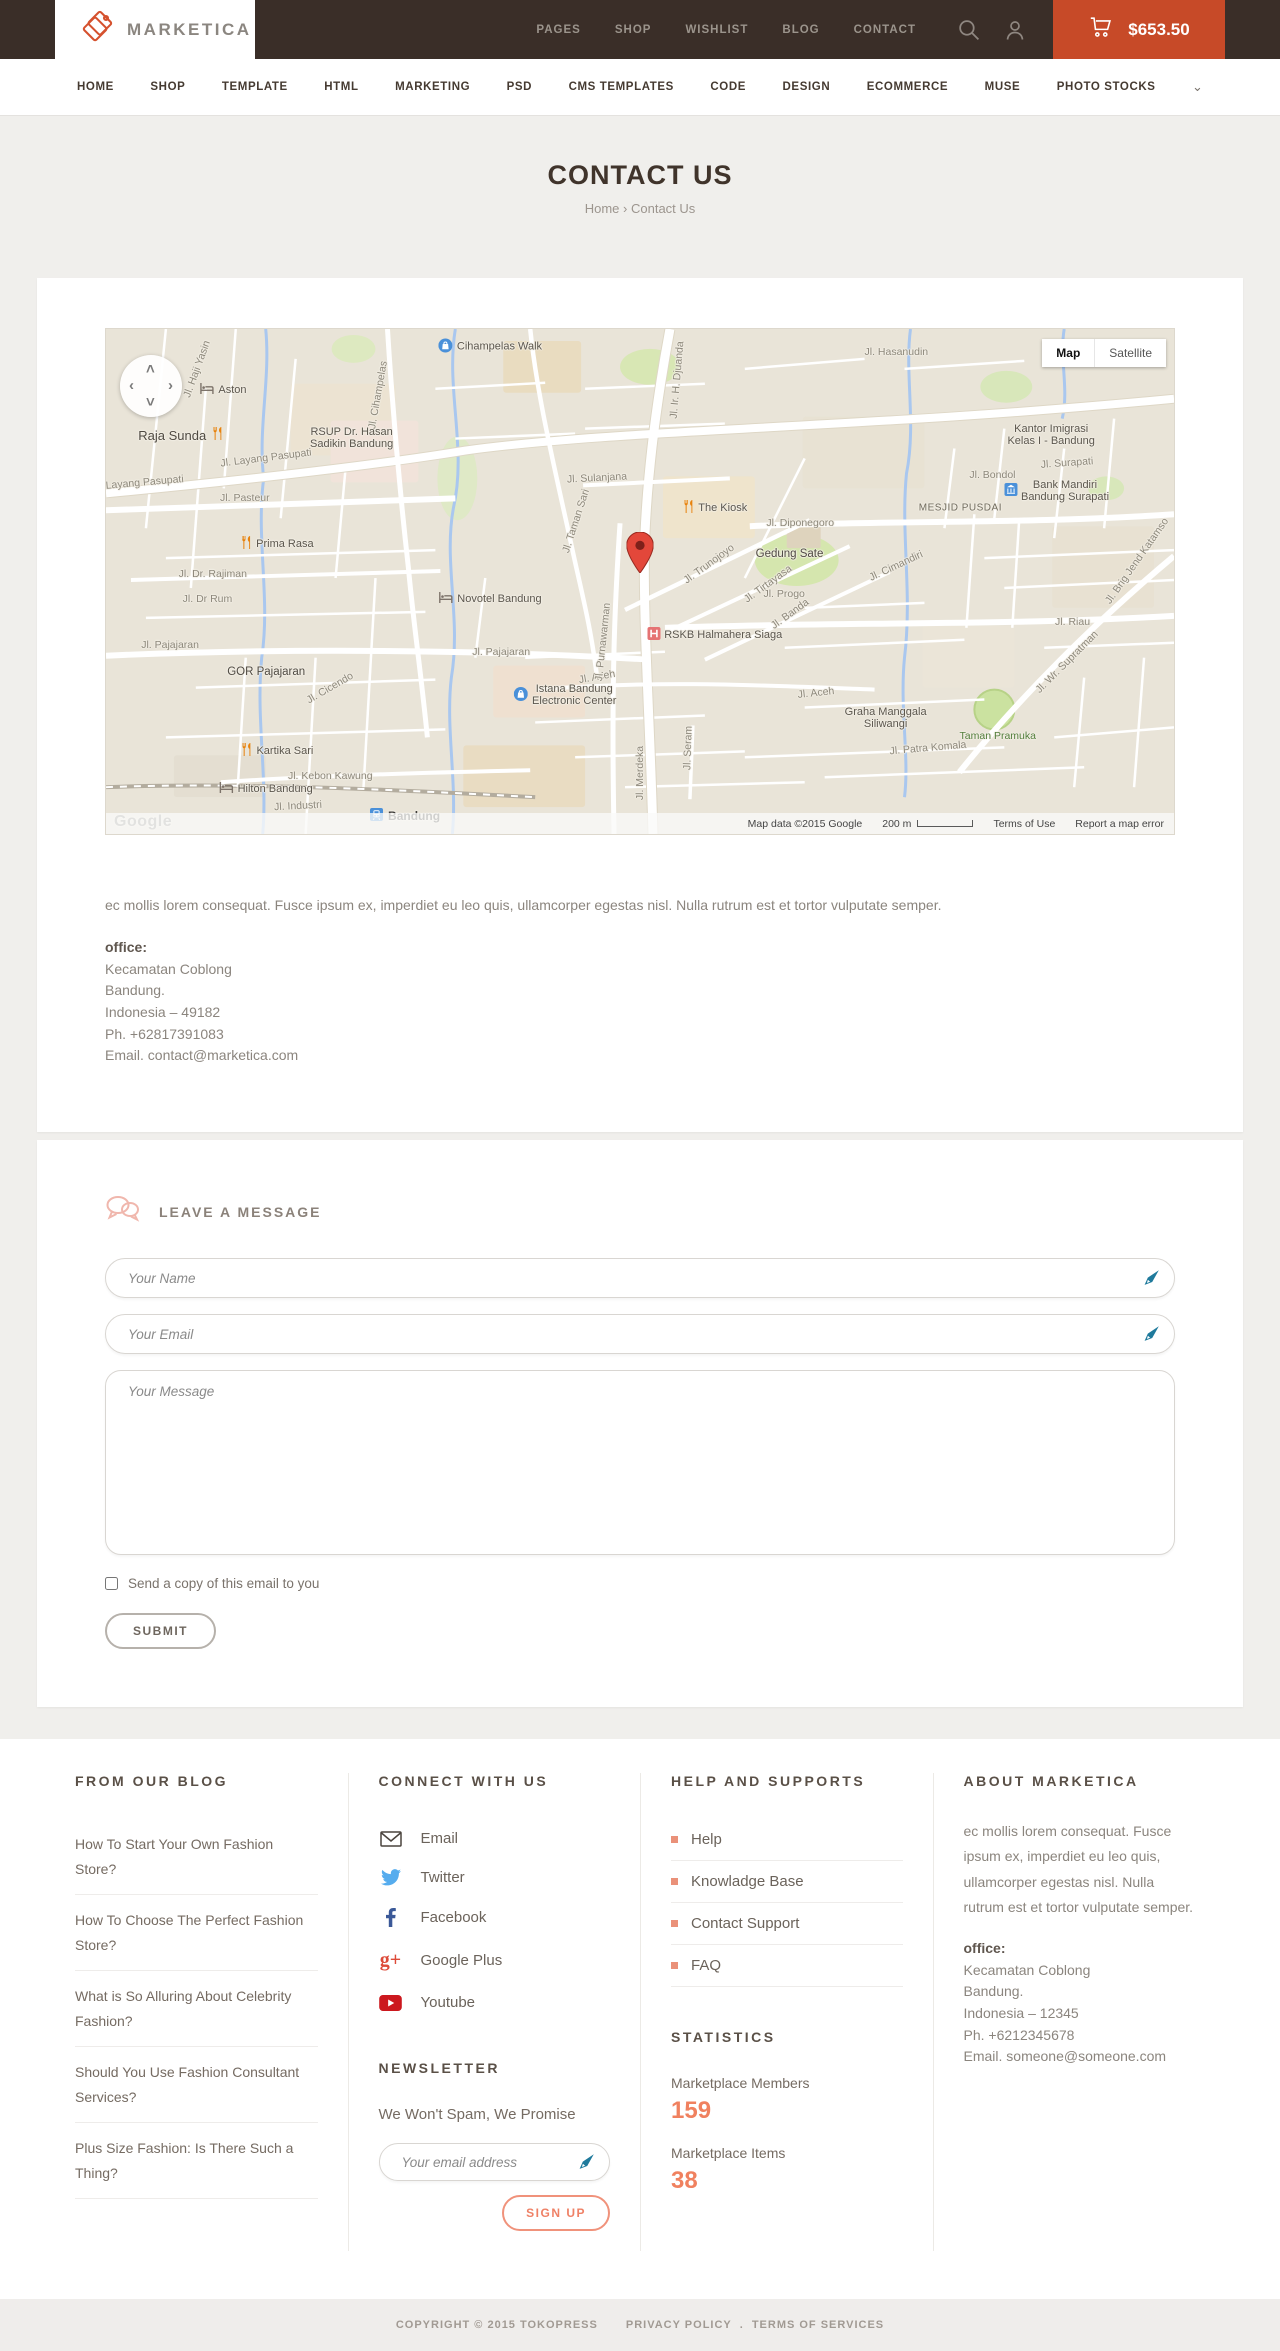  I want to click on subnav-shop: SHOP, so click(167, 87).